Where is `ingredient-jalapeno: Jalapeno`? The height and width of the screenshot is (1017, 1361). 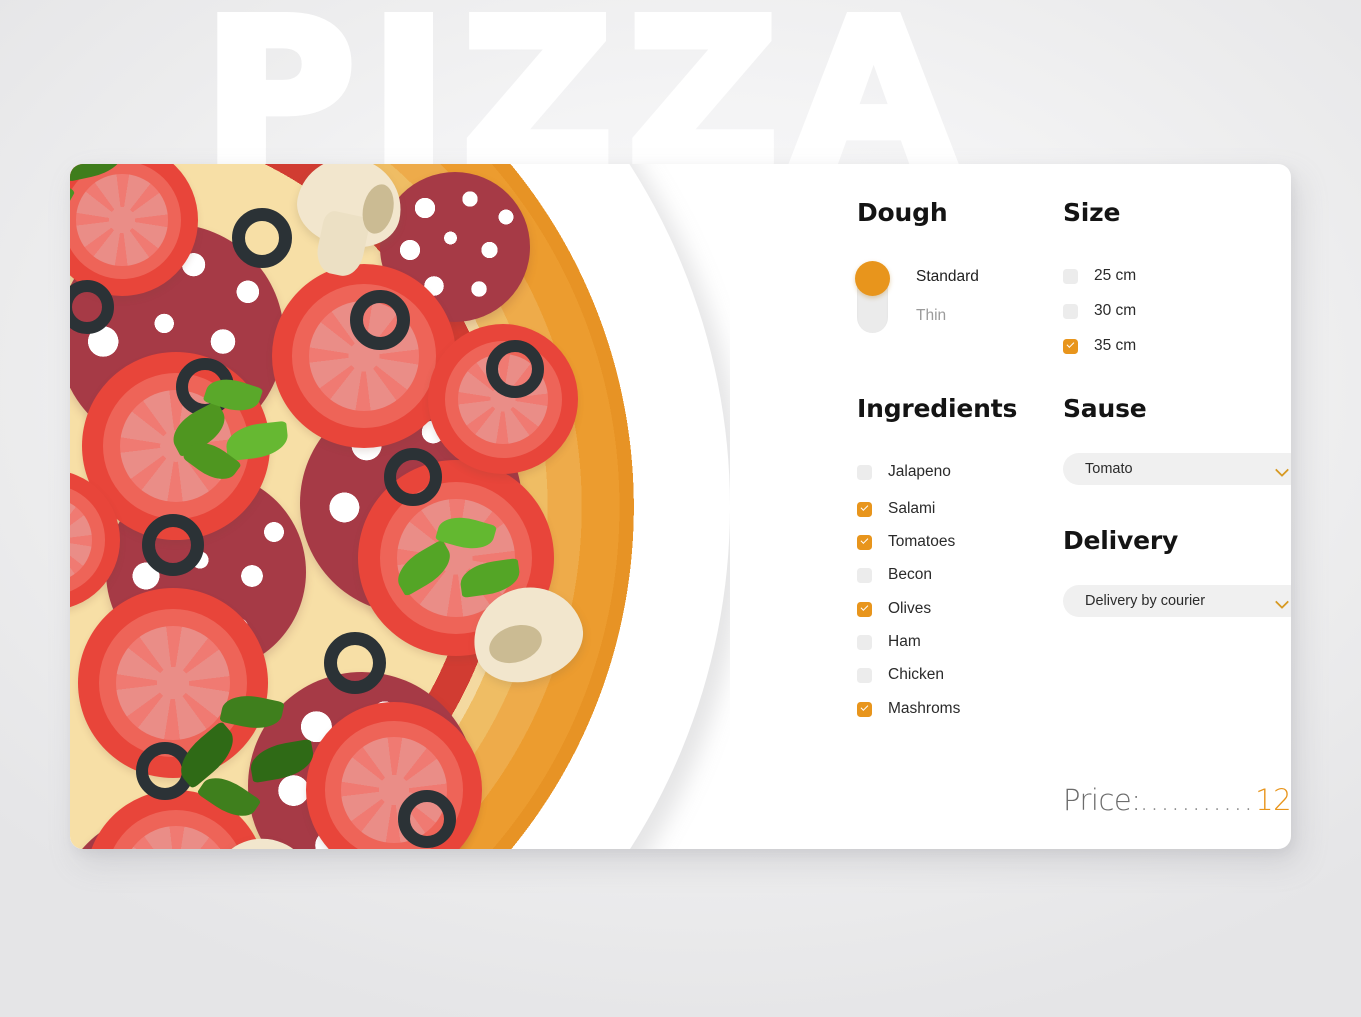
ingredient-jalapeno: Jalapeno is located at coordinates (904, 472).